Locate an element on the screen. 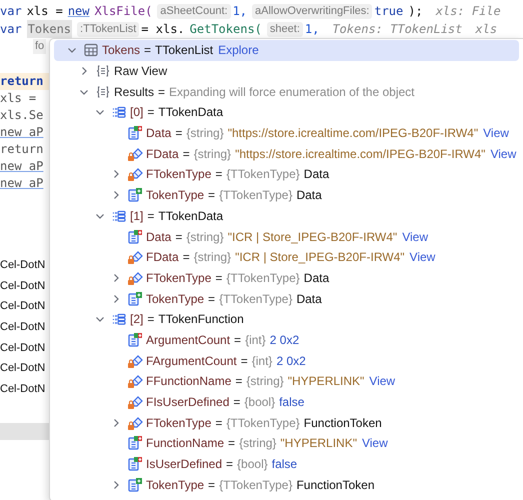 The image size is (523, 500). code-text: ); is located at coordinates (415, 11).